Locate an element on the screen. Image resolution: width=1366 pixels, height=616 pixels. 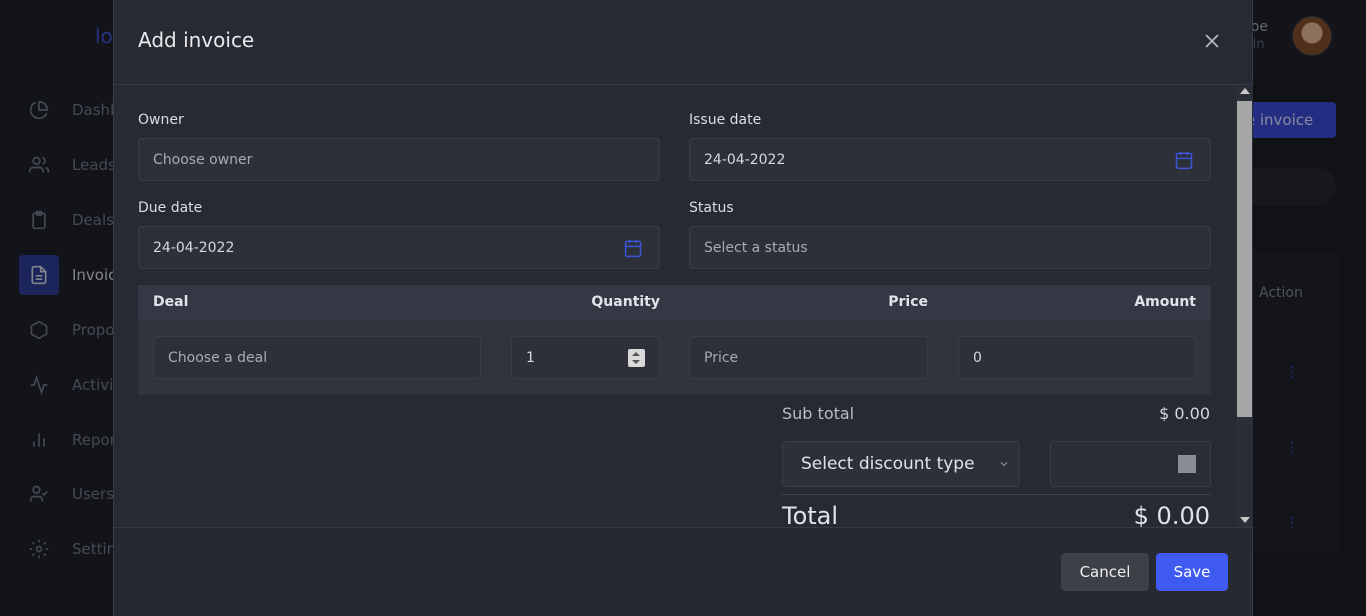
scroll-up-icon is located at coordinates (1245, 91).